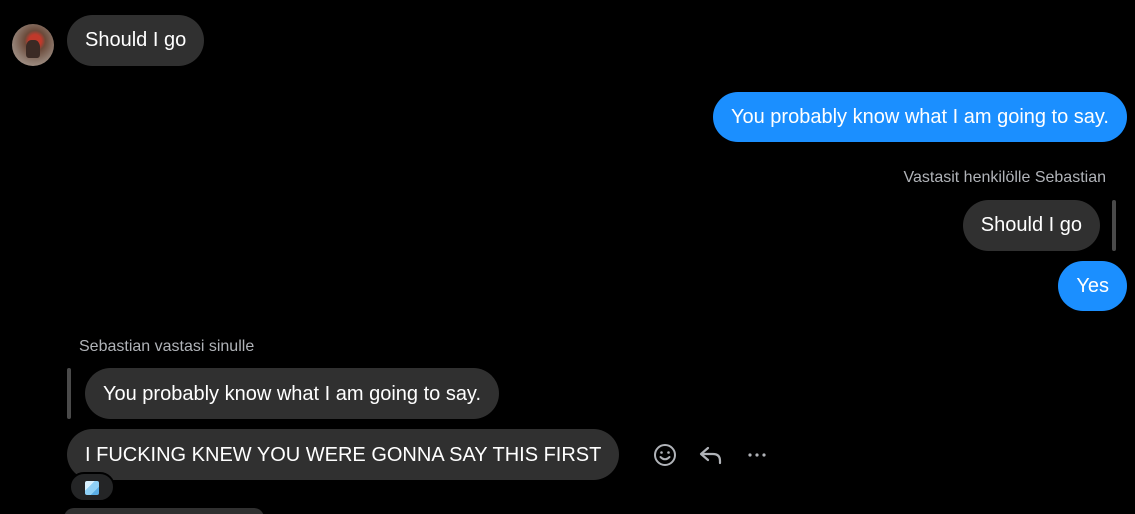 The image size is (1135, 514). I want to click on reaction-badge, so click(92, 487).